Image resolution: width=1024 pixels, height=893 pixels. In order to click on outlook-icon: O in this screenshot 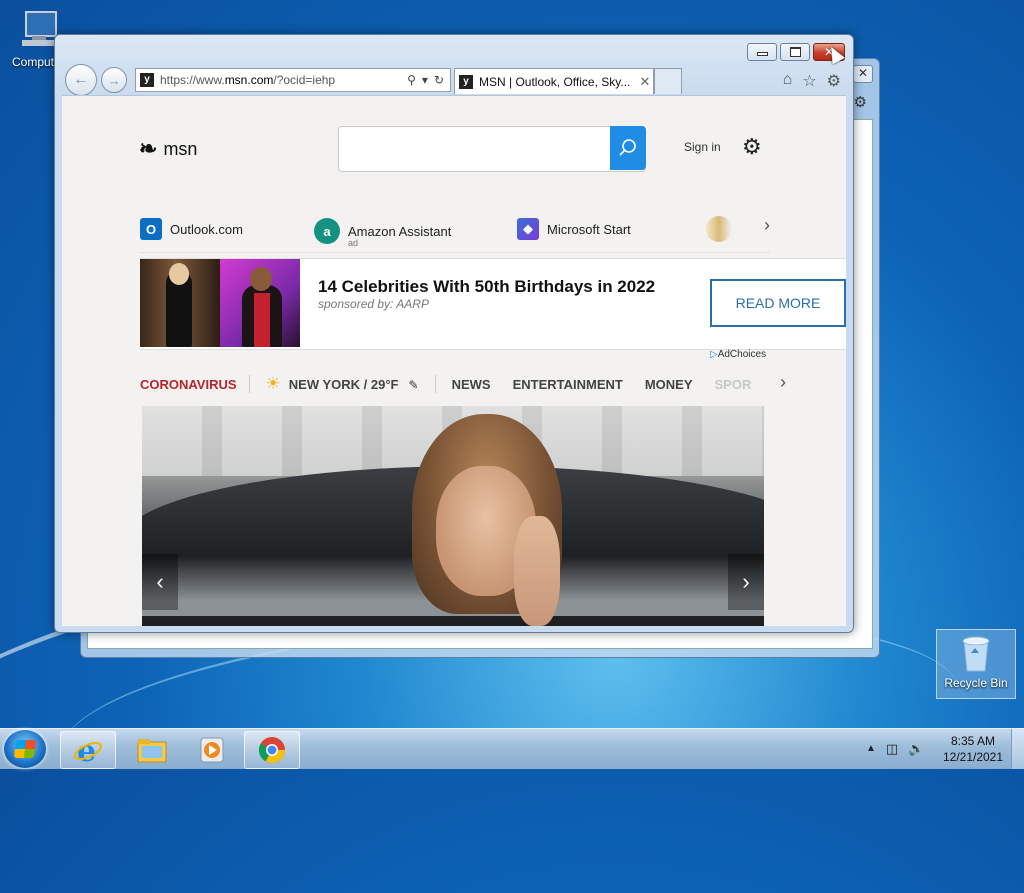, I will do `click(151, 229)`.